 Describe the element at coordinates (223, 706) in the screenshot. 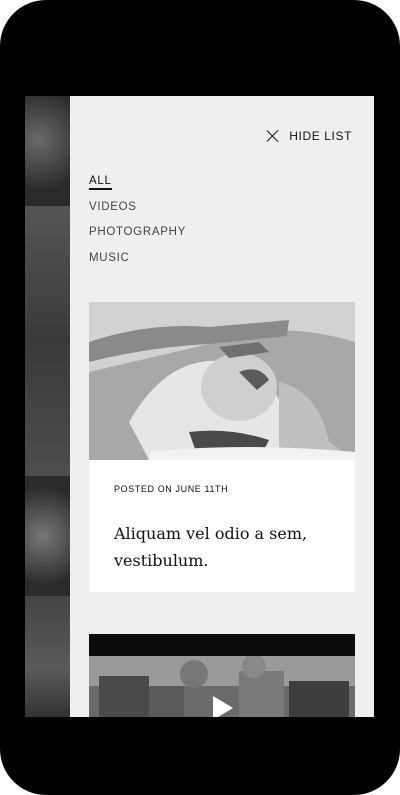

I see `play-icon` at that location.